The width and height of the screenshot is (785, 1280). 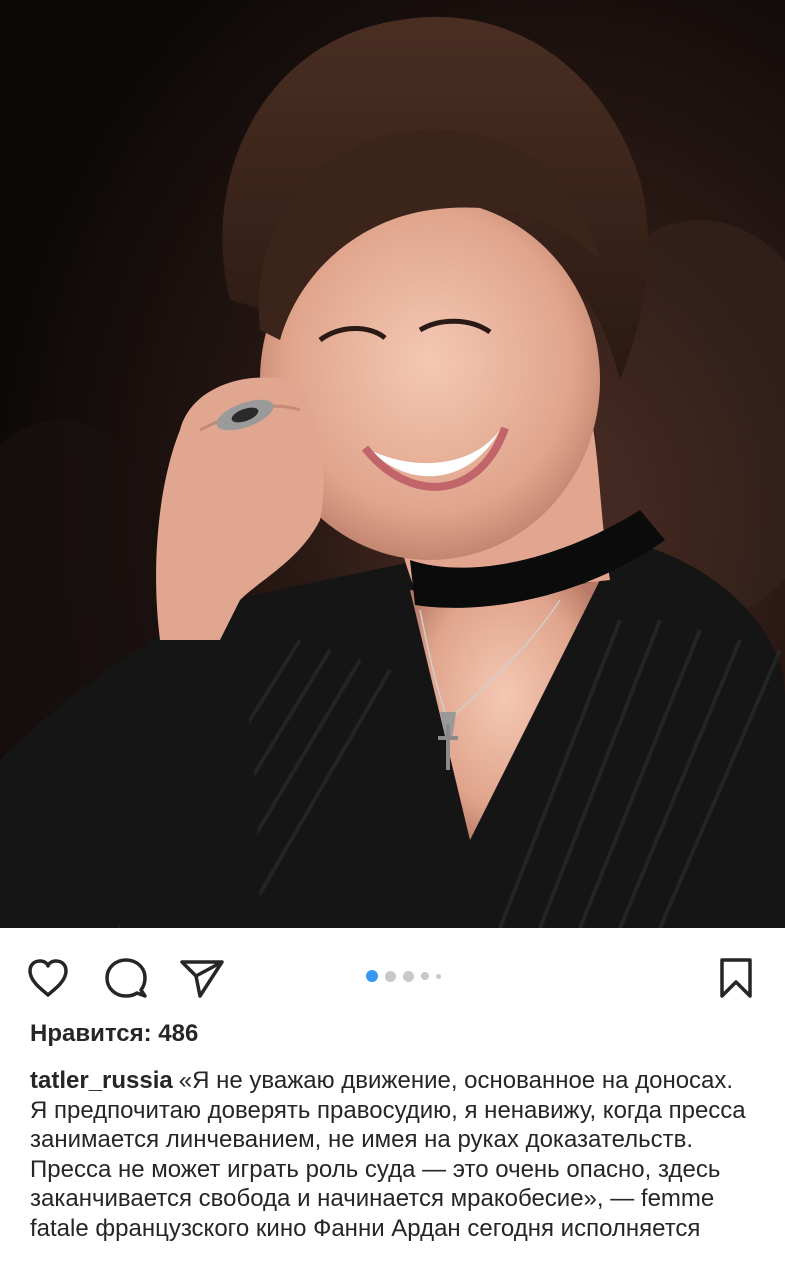 What do you see at coordinates (202, 978) in the screenshot?
I see `paper-plane-icon` at bounding box center [202, 978].